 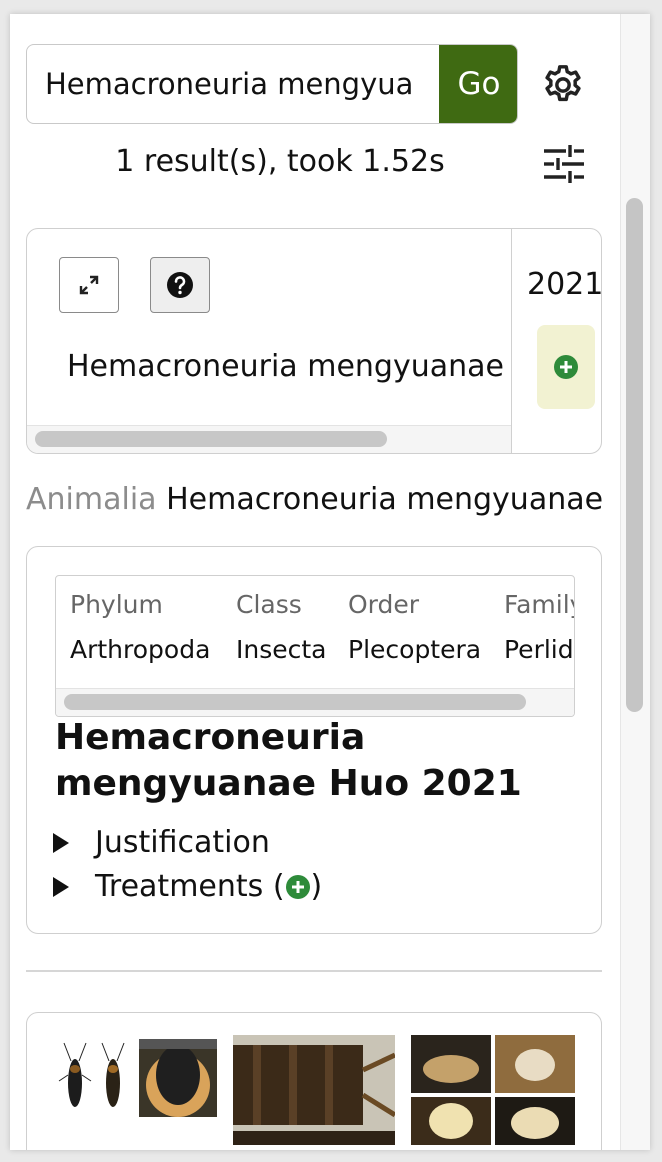 I want to click on taxonomy-header: Class, so click(x=269, y=604).